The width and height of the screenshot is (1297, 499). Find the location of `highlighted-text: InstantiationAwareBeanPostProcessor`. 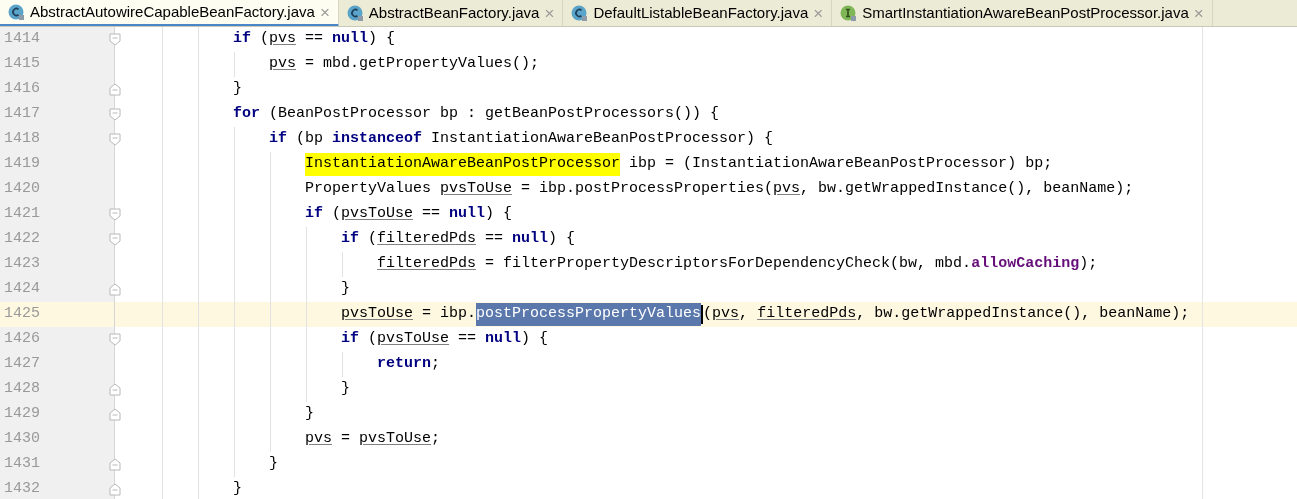

highlighted-text: InstantiationAwareBeanPostProcessor is located at coordinates (463, 164).